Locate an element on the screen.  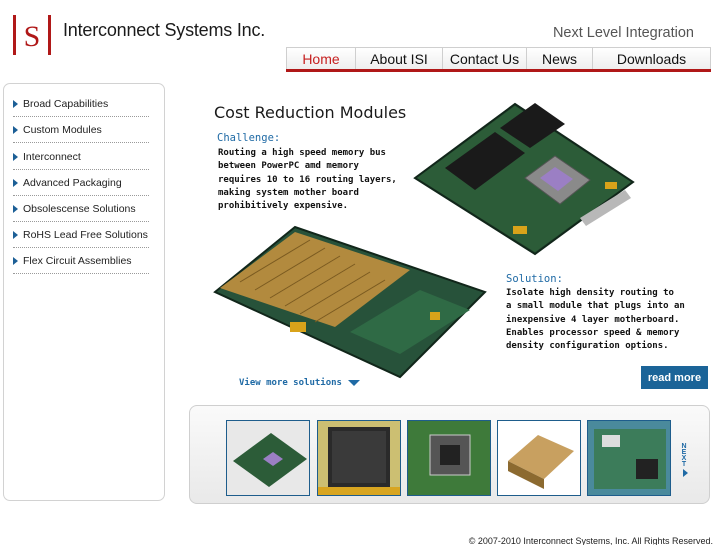
main-nav: Home About ISI Contact Us News Downloads is located at coordinates (498, 59).